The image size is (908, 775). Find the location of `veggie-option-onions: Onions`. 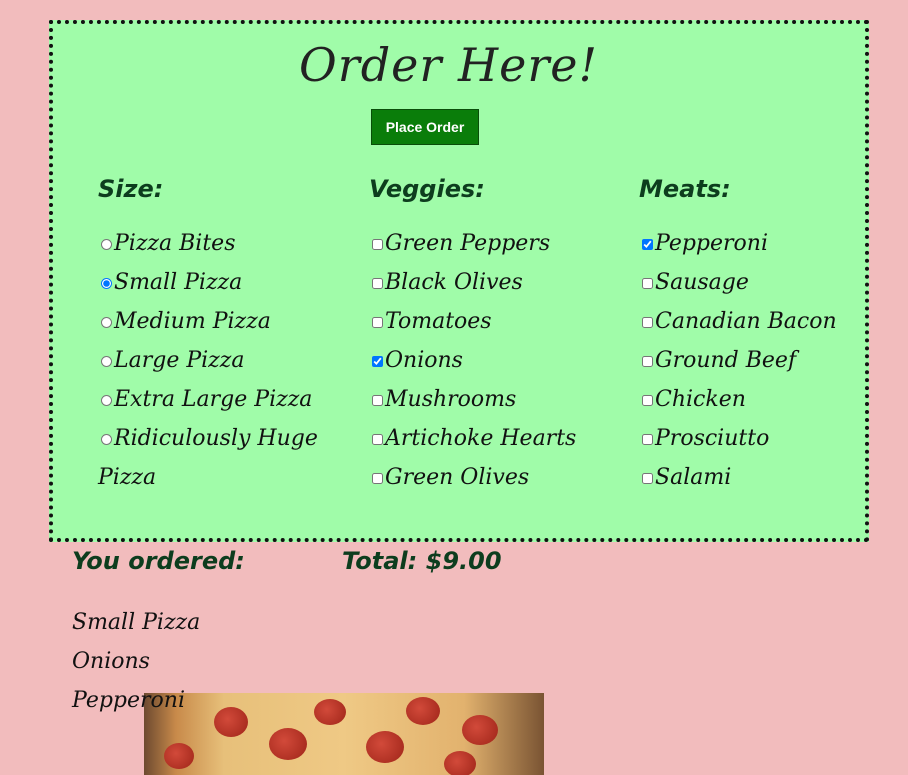

veggie-option-onions: Onions is located at coordinates (494, 360).